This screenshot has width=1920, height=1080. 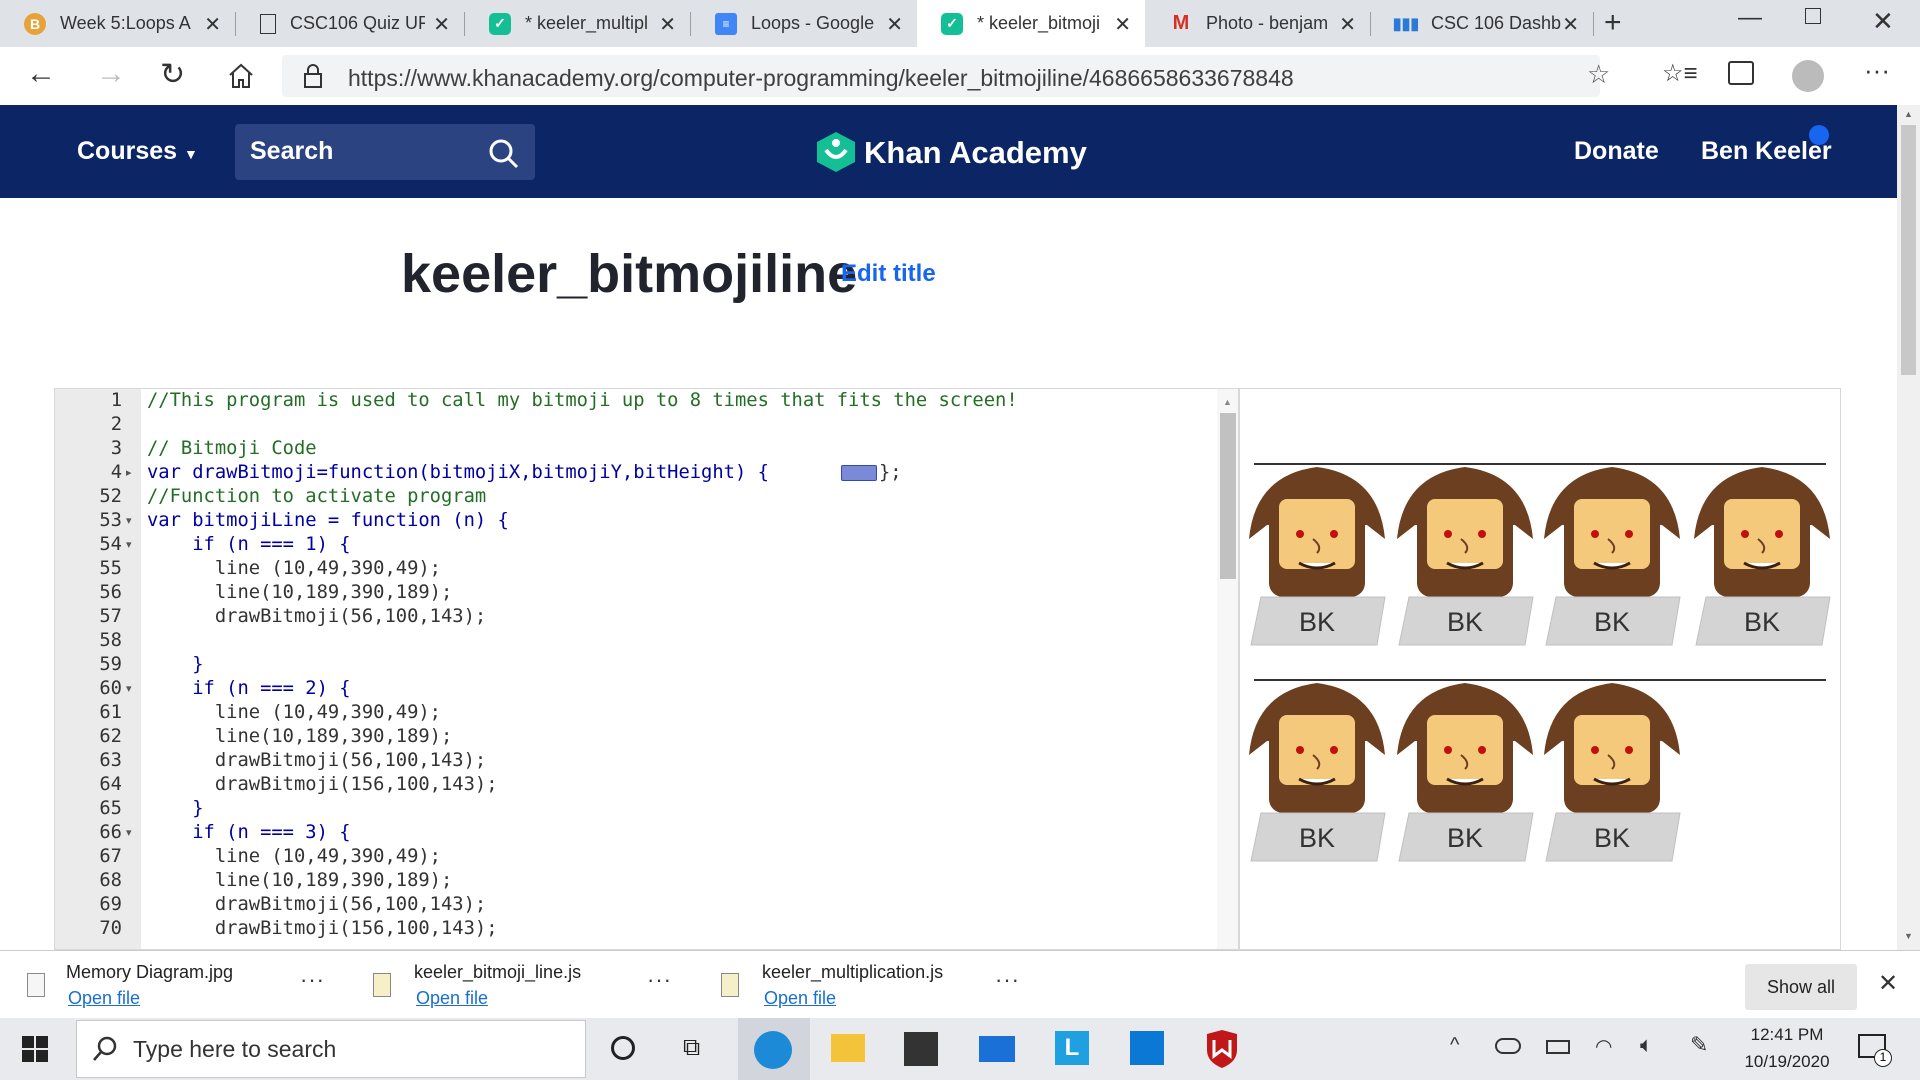 What do you see at coordinates (1787, 1062) in the screenshot?
I see `clock-date: 10/19/2020` at bounding box center [1787, 1062].